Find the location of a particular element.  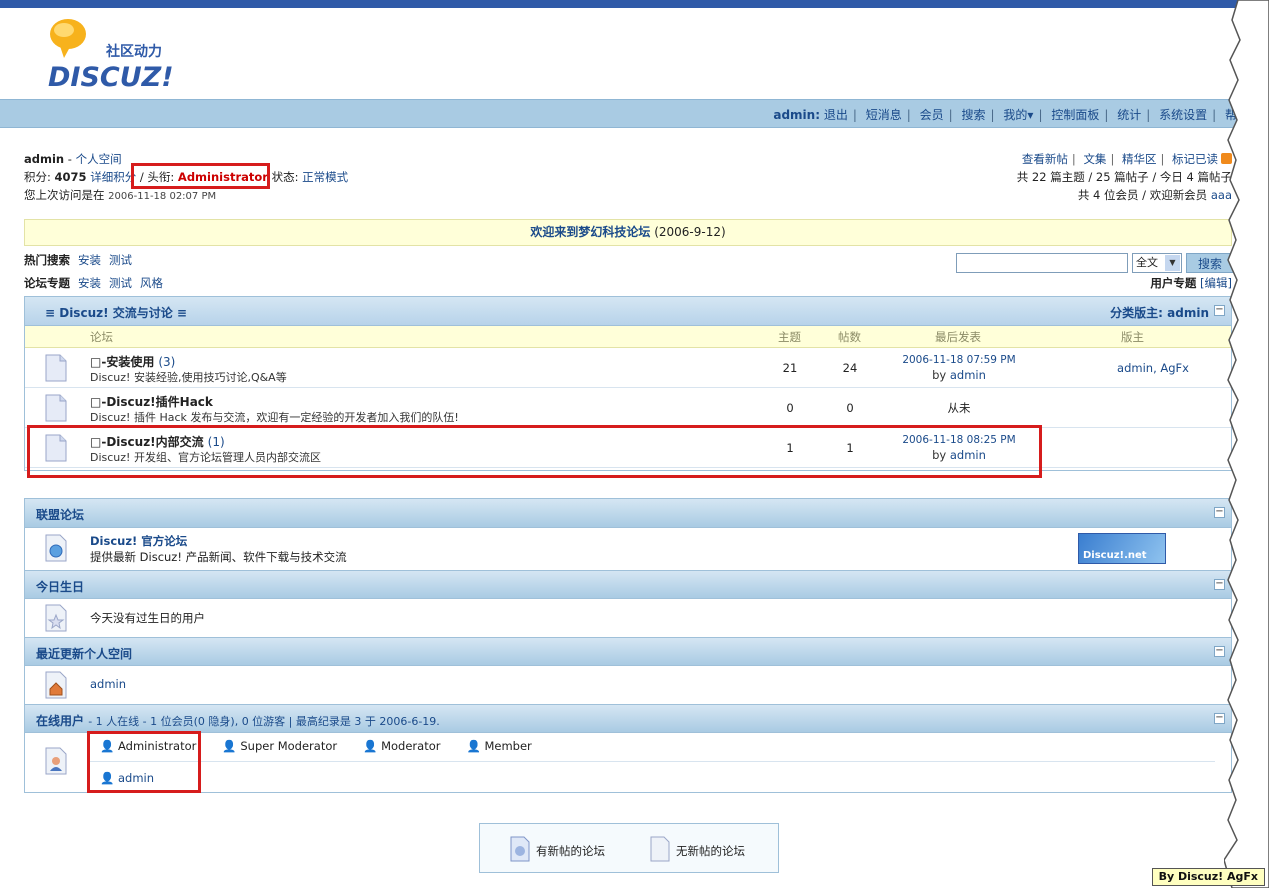

league-header: 联盟论坛 − is located at coordinates (628, 513).